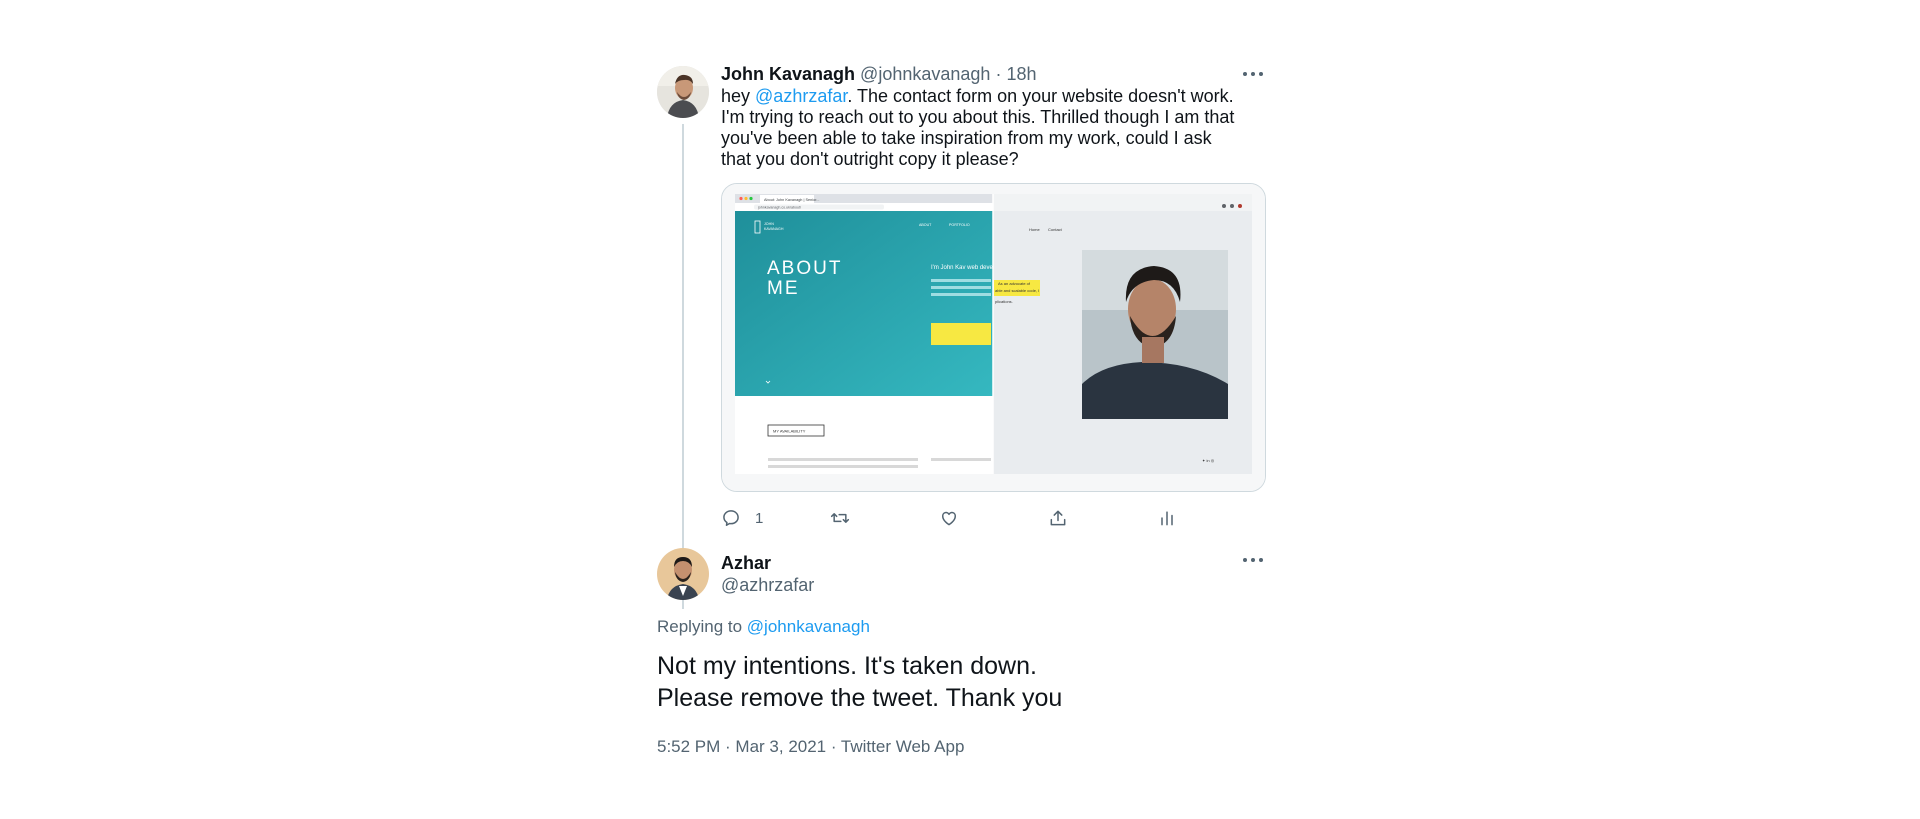 The height and width of the screenshot is (819, 1920). Describe the element at coordinates (769, 224) in the screenshot. I see `logo-line1: JOHN` at that location.